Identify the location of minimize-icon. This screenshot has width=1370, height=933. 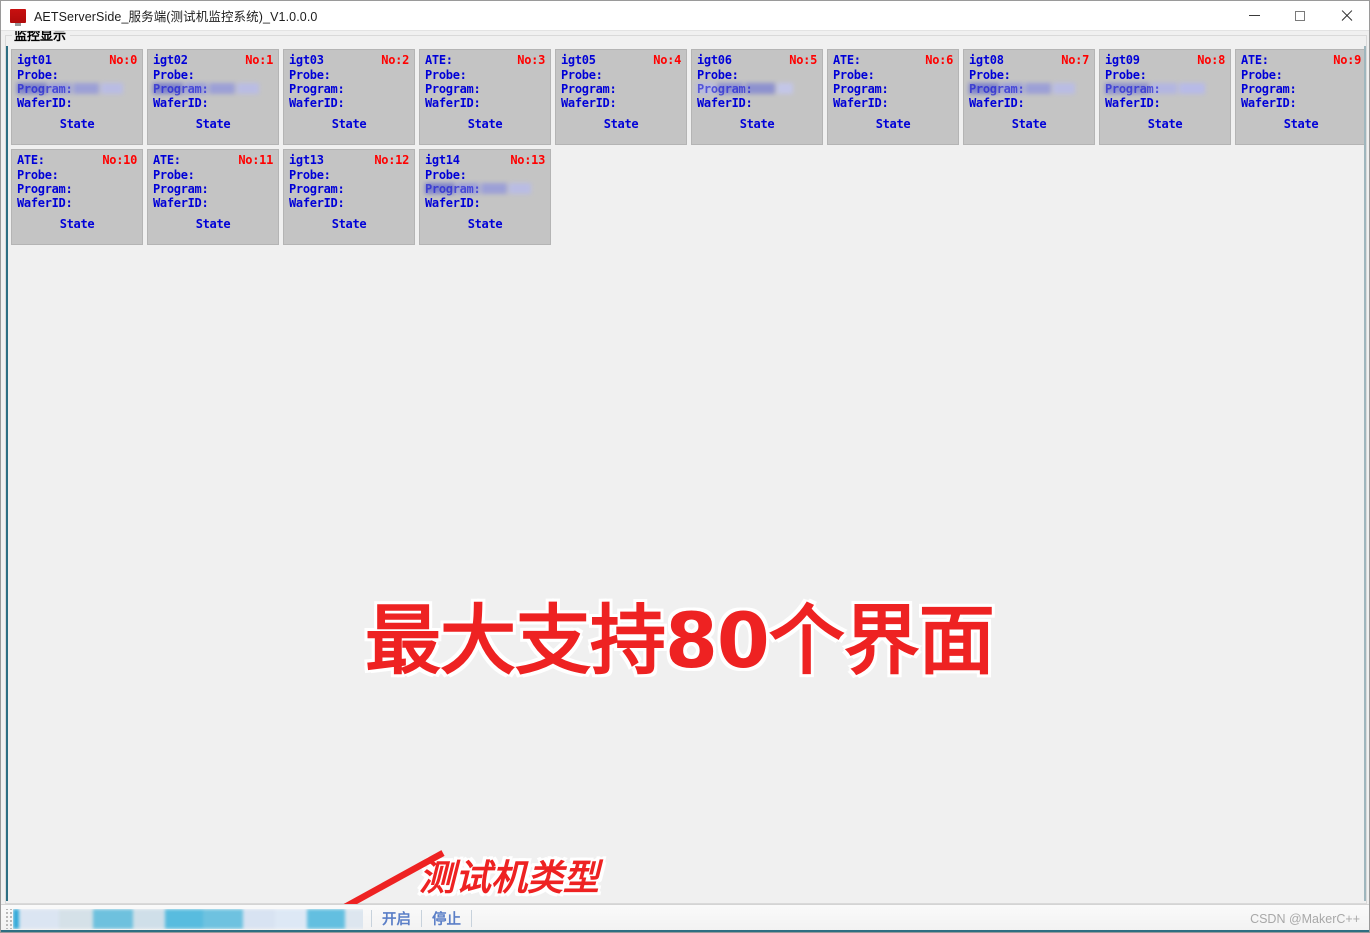
(1254, 16).